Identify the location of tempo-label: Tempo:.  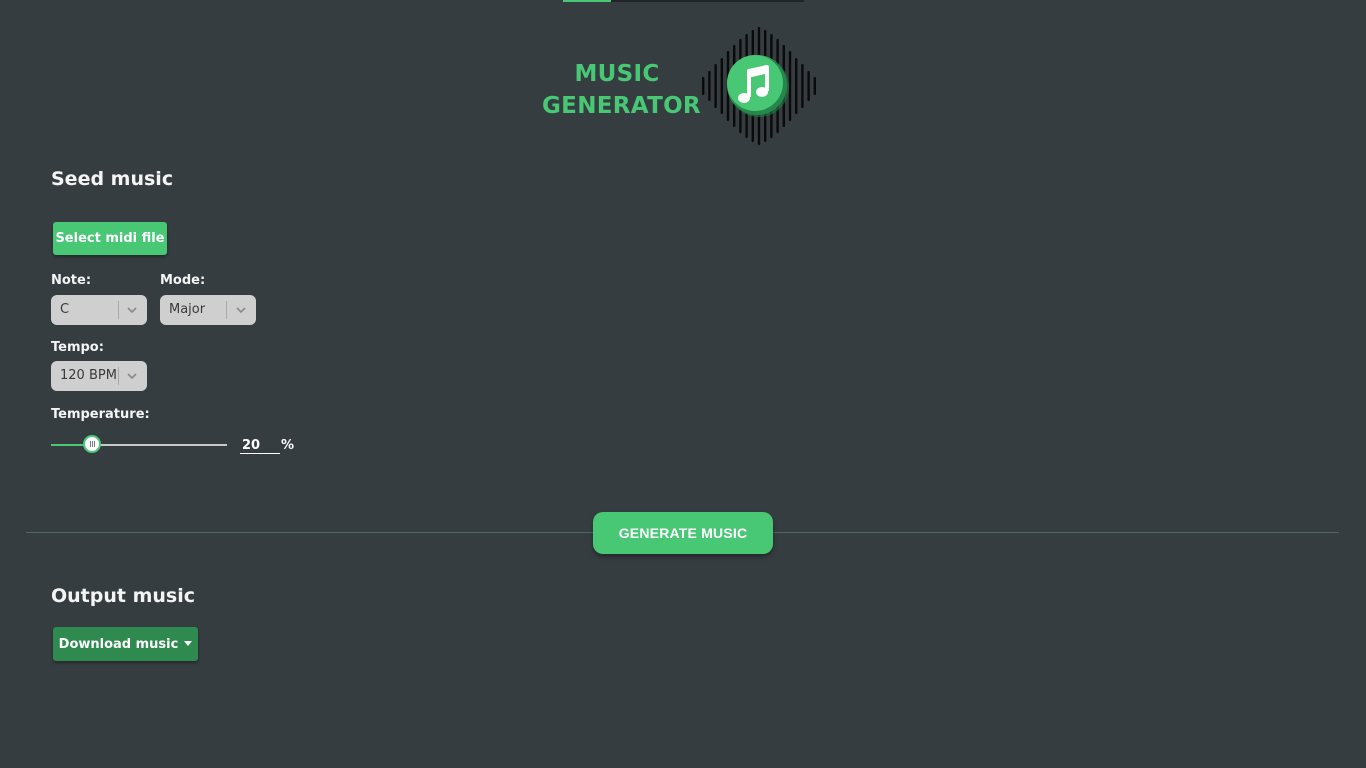
(77, 347).